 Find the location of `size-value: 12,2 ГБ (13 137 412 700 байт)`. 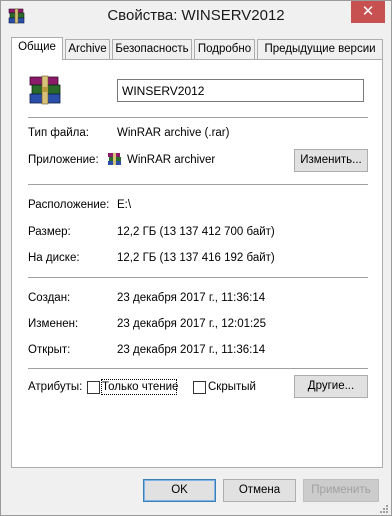

size-value: 12,2 ГБ (13 137 412 700 байт) is located at coordinates (196, 232).